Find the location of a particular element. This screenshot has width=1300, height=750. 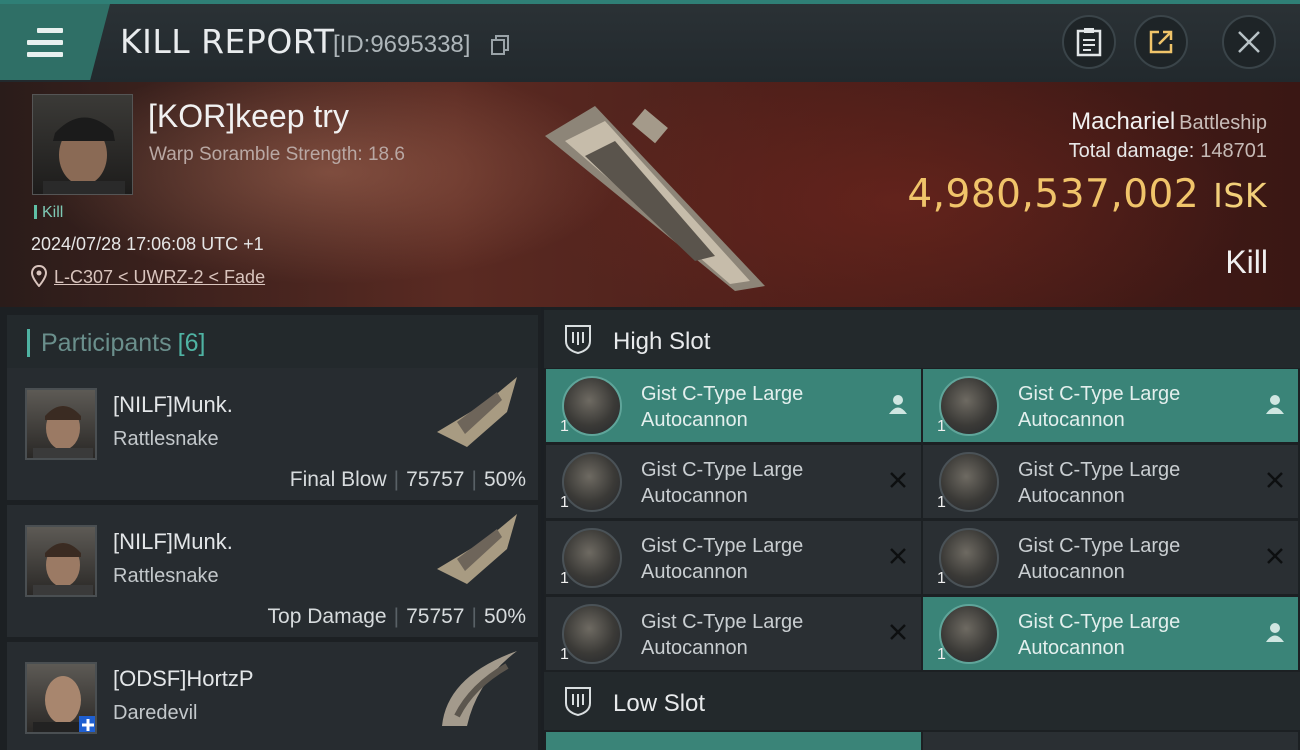

total-damage: Total damage: 148701 is located at coordinates (1168, 151).